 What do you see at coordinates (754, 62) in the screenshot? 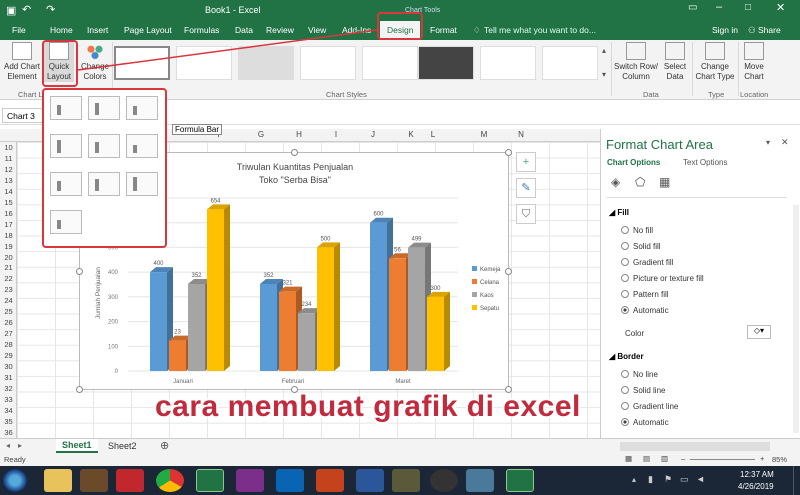
I see `move-chart-button: Move Chart` at bounding box center [754, 62].